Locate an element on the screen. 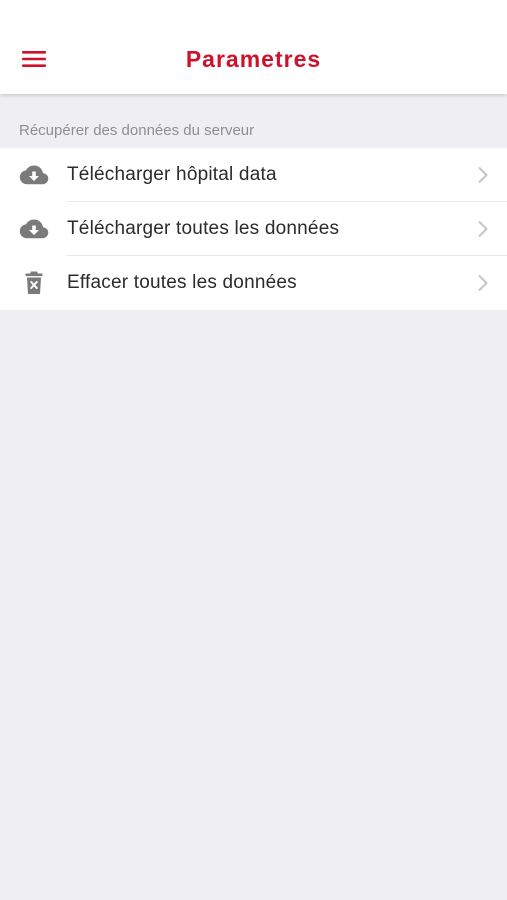 The height and width of the screenshot is (900, 507). item-label: Effacer toutes les données is located at coordinates (182, 282).